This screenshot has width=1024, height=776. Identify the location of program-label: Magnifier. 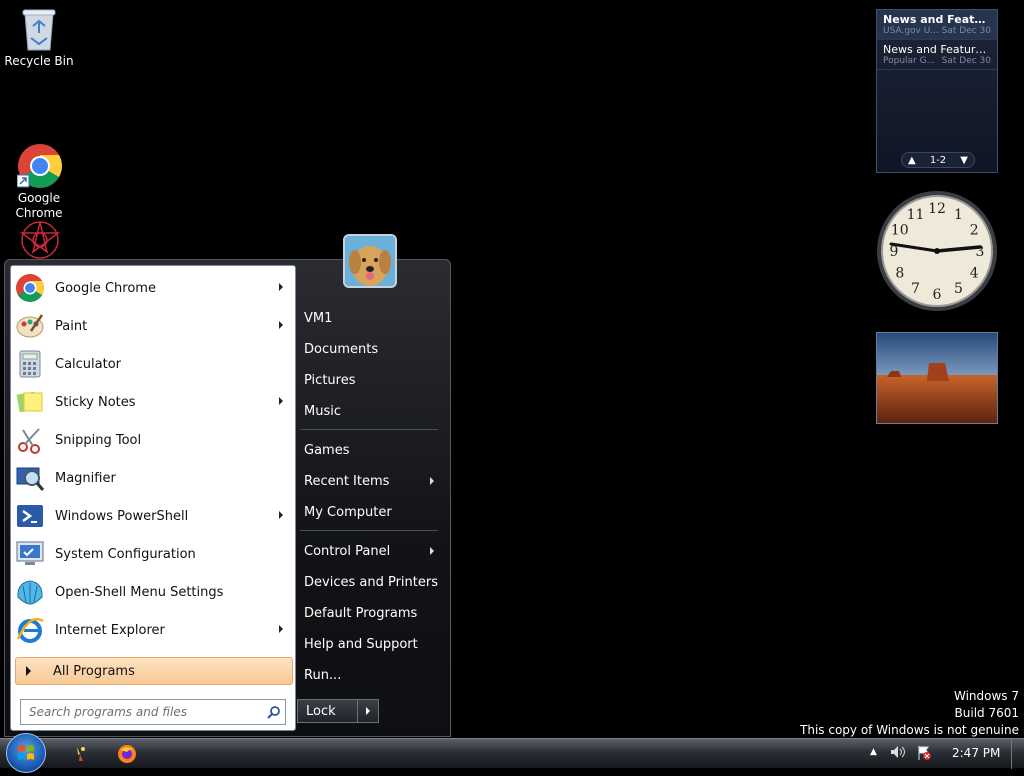
(85, 478).